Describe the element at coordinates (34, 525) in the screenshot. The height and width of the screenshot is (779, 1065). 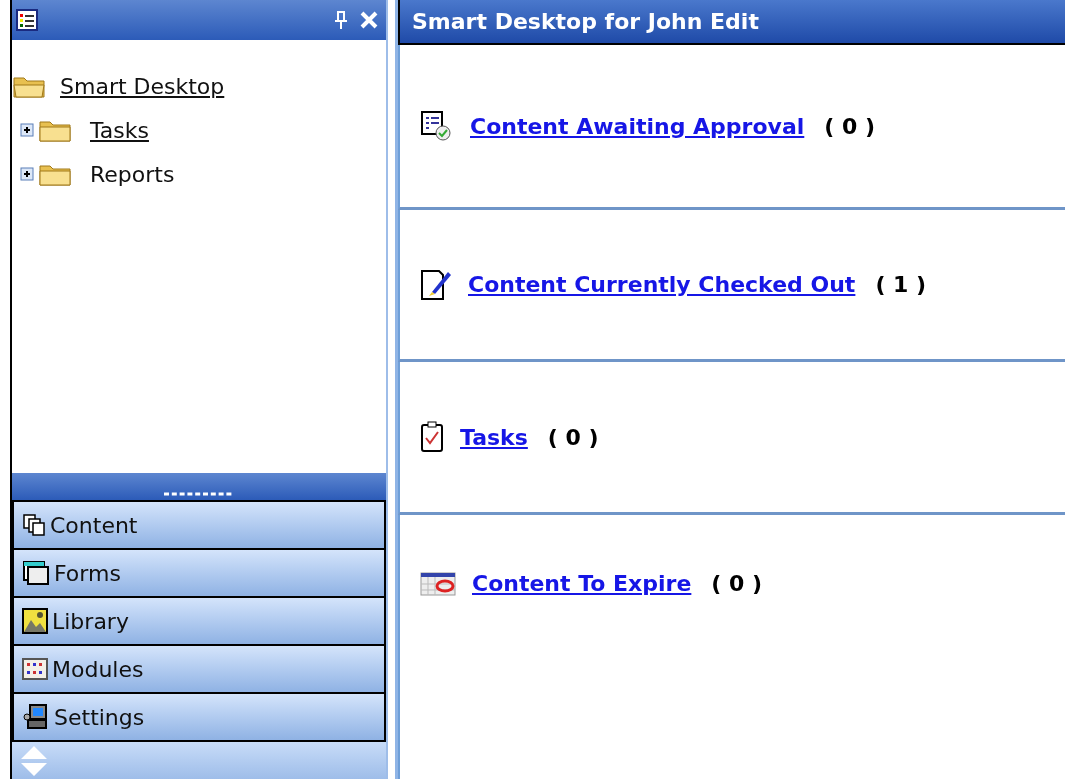
I see `pages-icon` at that location.